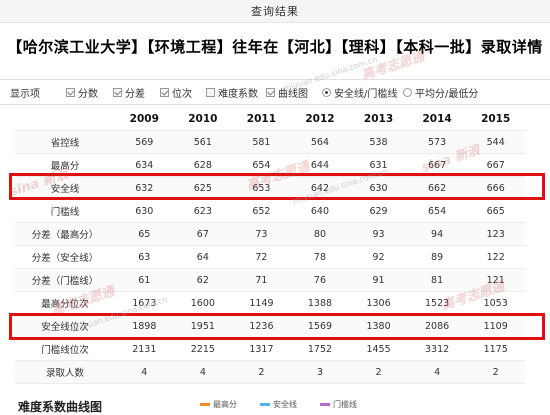 This screenshot has height=415, width=550. What do you see at coordinates (495, 303) in the screenshot?
I see `table-cell: 1053` at bounding box center [495, 303].